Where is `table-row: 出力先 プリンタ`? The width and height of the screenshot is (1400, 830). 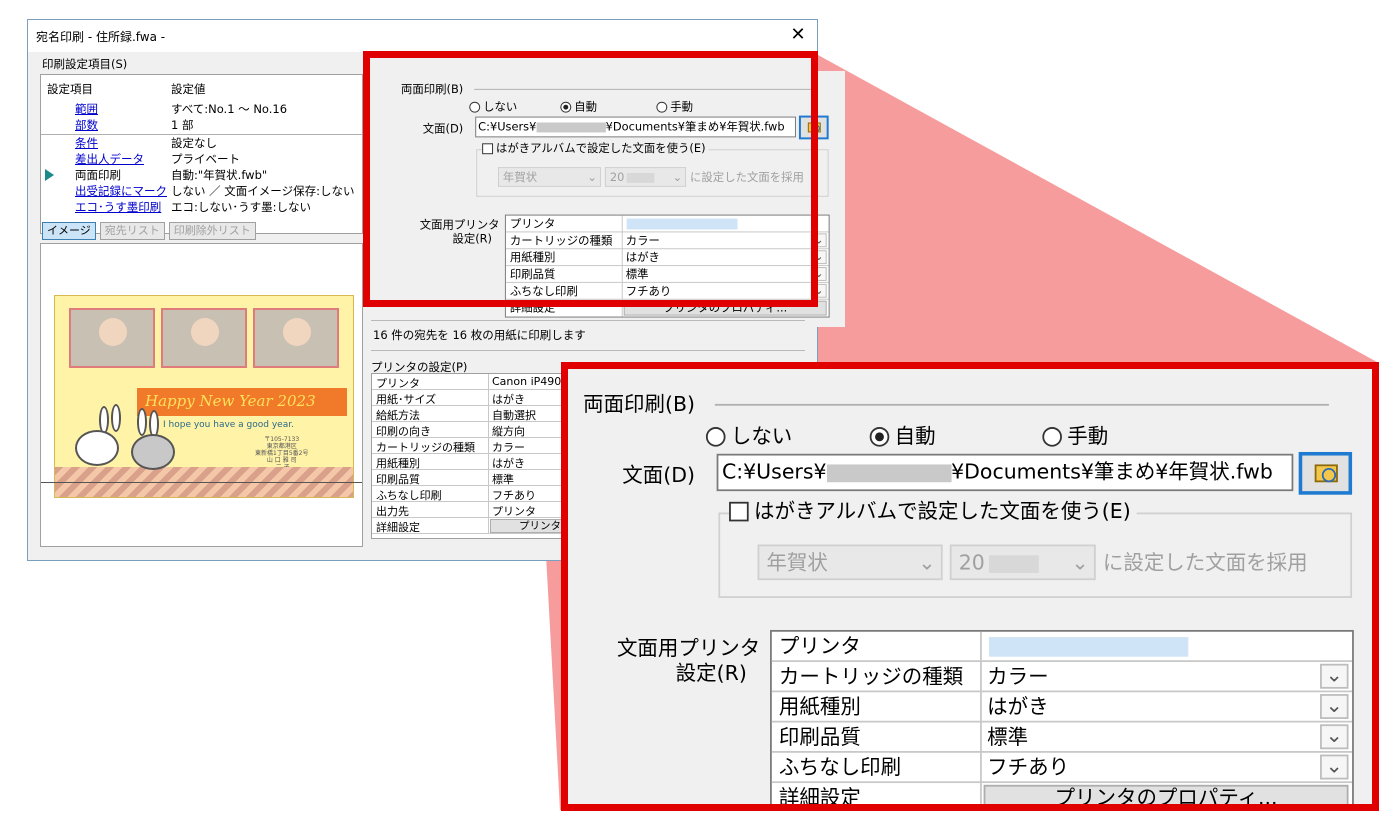 table-row: 出力先 プリンタ is located at coordinates (471, 510).